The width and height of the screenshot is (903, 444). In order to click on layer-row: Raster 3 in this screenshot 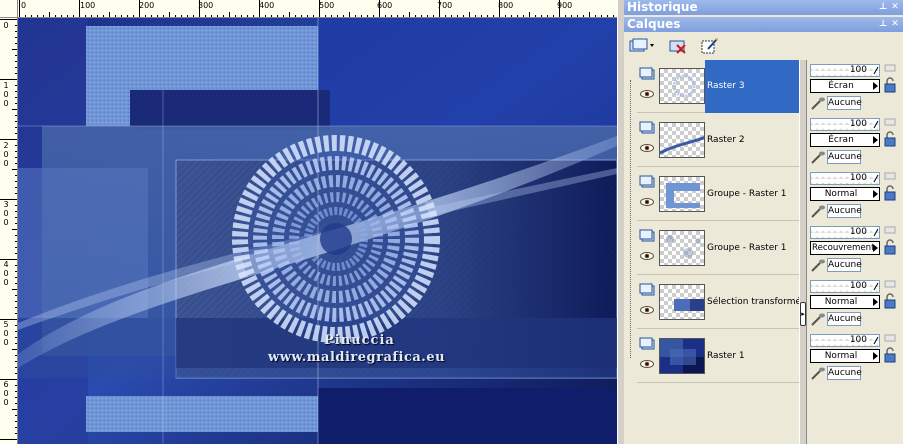, I will do `click(718, 86)`.